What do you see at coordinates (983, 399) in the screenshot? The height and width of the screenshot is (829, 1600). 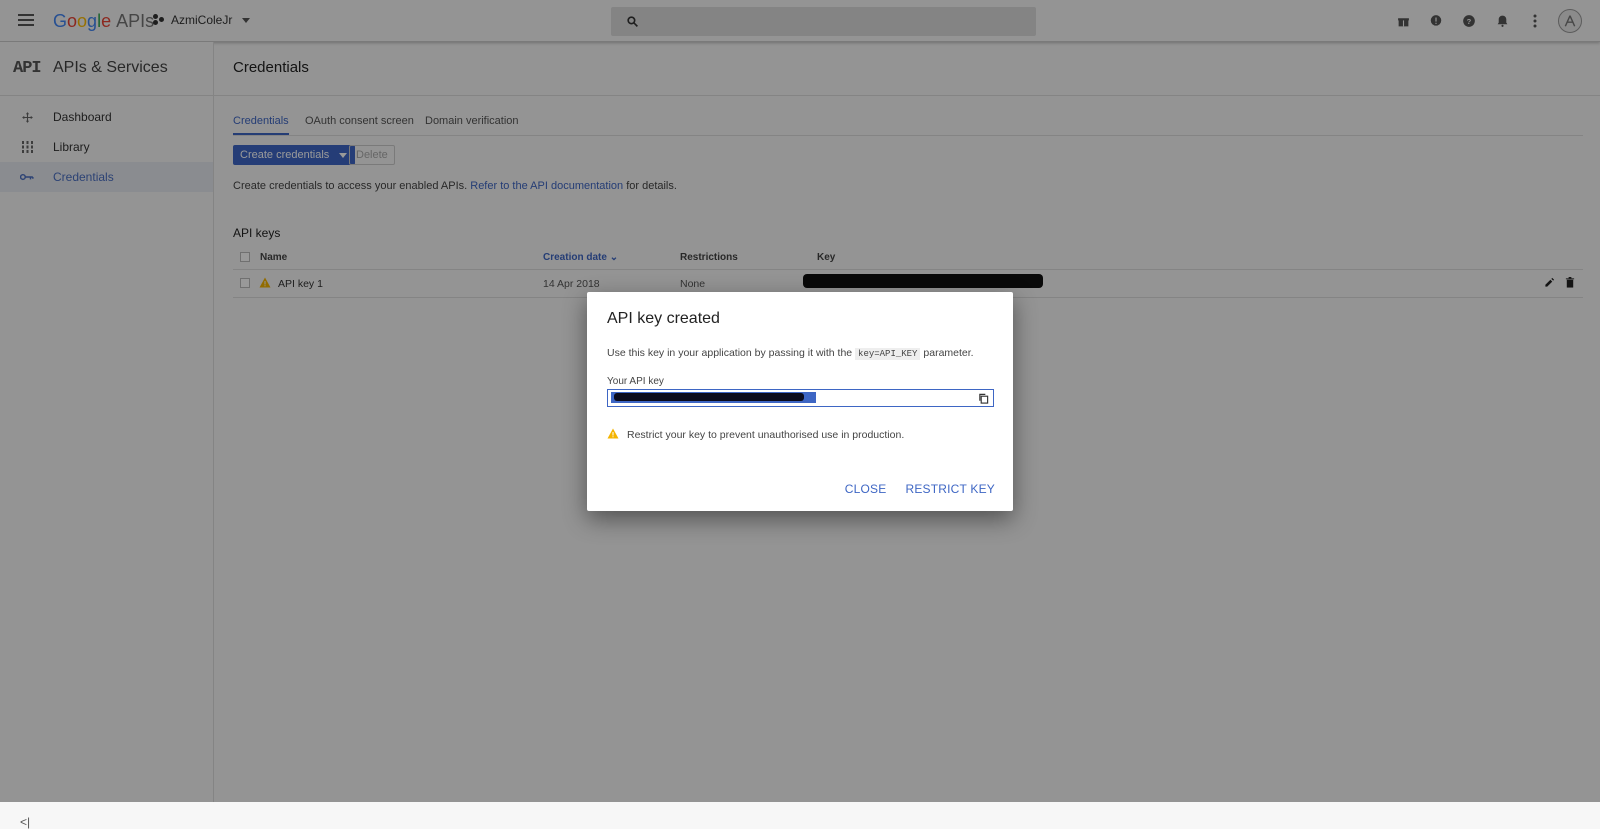 I see `copy-icon` at bounding box center [983, 399].